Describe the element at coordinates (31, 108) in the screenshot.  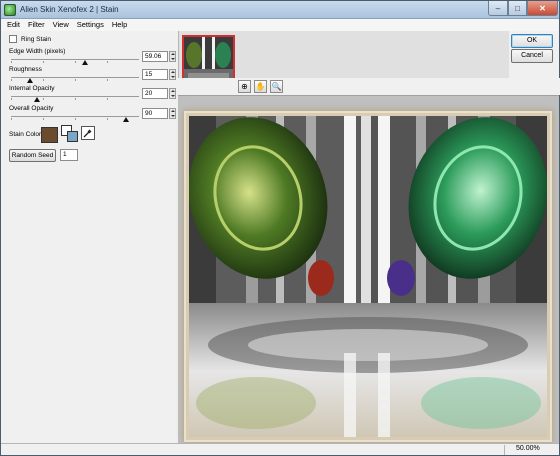
I see `overall-opacity-label: Overall Opacity` at that location.